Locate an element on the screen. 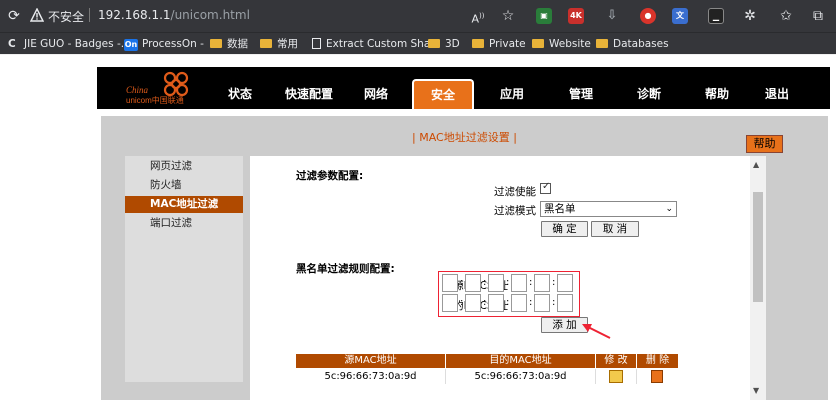  url-host: 192.168.1.1 is located at coordinates (134, 15).